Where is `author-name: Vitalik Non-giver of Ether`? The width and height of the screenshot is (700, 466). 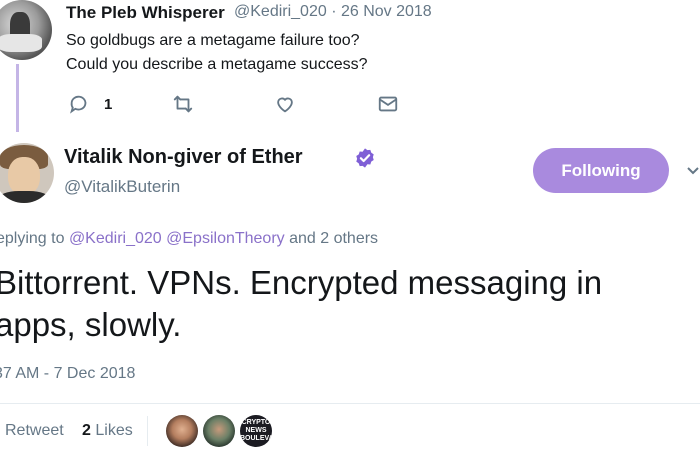 author-name: Vitalik Non-giver of Ether is located at coordinates (183, 157).